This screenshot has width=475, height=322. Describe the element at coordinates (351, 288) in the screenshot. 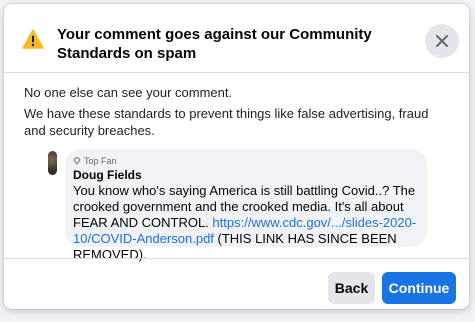

I see `back-button: Back` at that location.